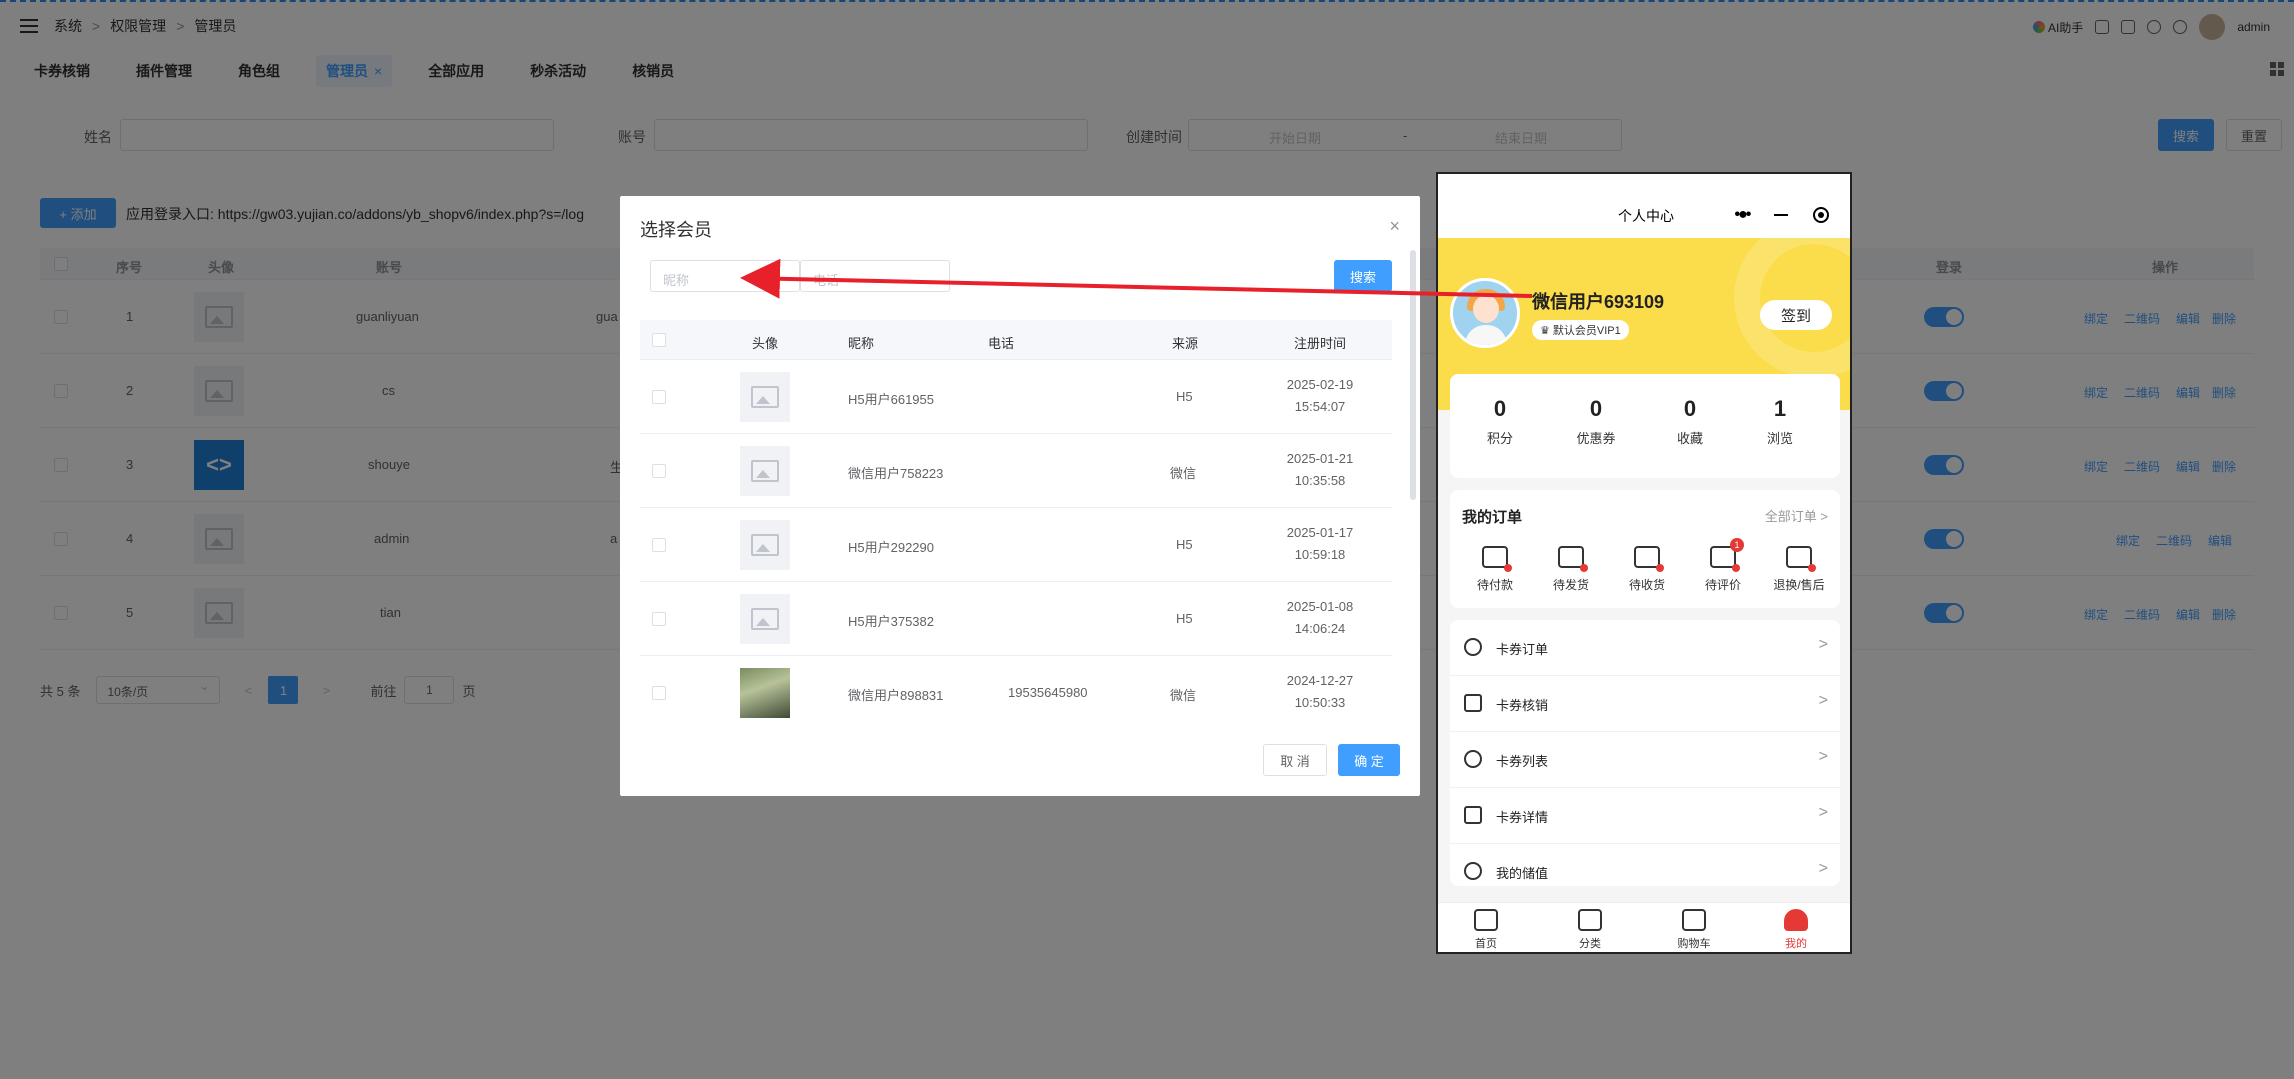 Image resolution: width=2294 pixels, height=1079 pixels. Describe the element at coordinates (1723, 565) in the screenshot. I see `order-pending-review: 1 待评价` at that location.